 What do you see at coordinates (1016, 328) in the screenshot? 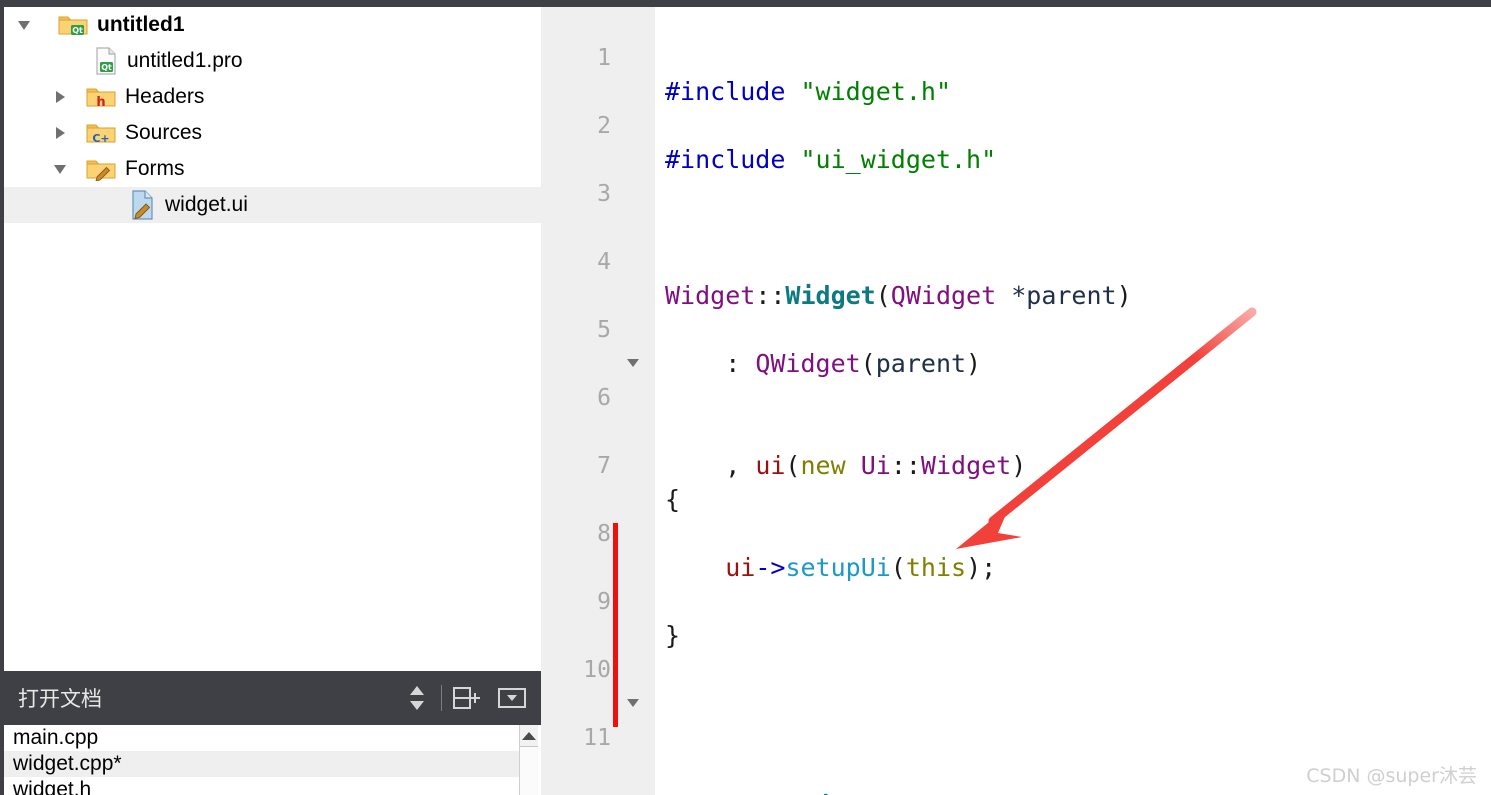
I see `code-line: 5 : QWidget(parent)` at bounding box center [1016, 328].